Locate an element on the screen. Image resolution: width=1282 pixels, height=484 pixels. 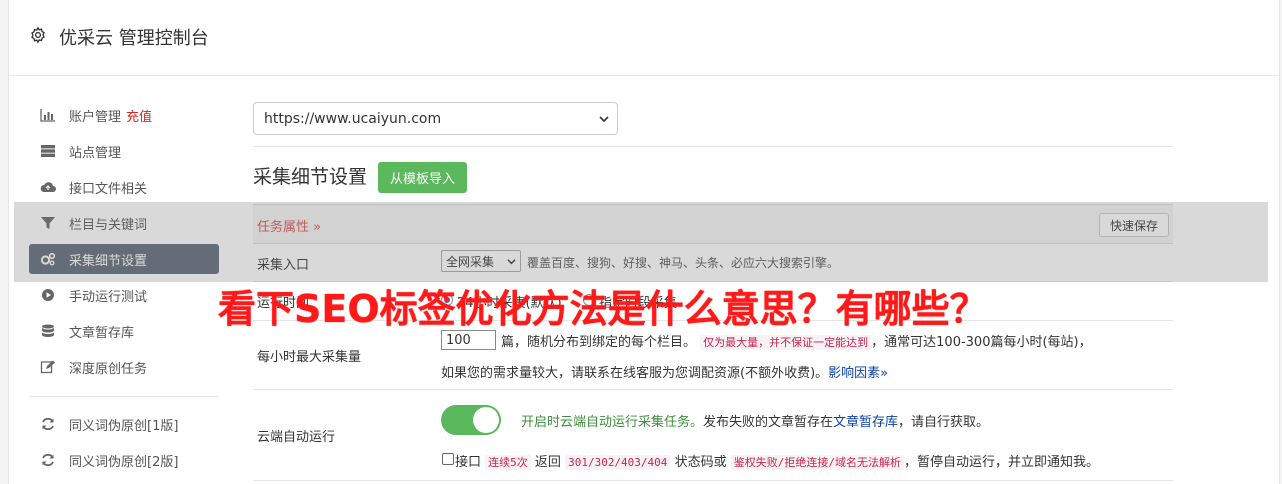
influence-factors-link: 影响因素» is located at coordinates (858, 373).